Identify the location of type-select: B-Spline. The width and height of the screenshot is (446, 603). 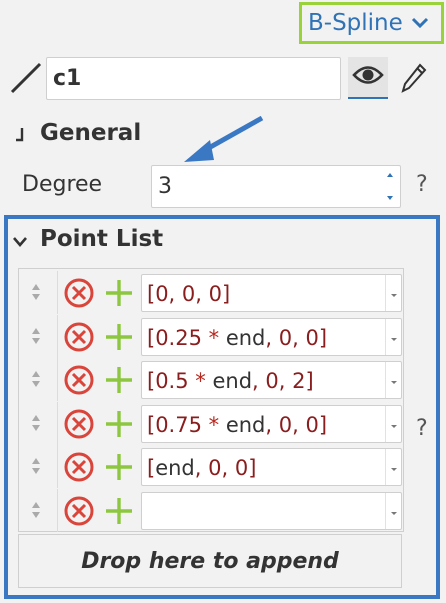
(371, 23).